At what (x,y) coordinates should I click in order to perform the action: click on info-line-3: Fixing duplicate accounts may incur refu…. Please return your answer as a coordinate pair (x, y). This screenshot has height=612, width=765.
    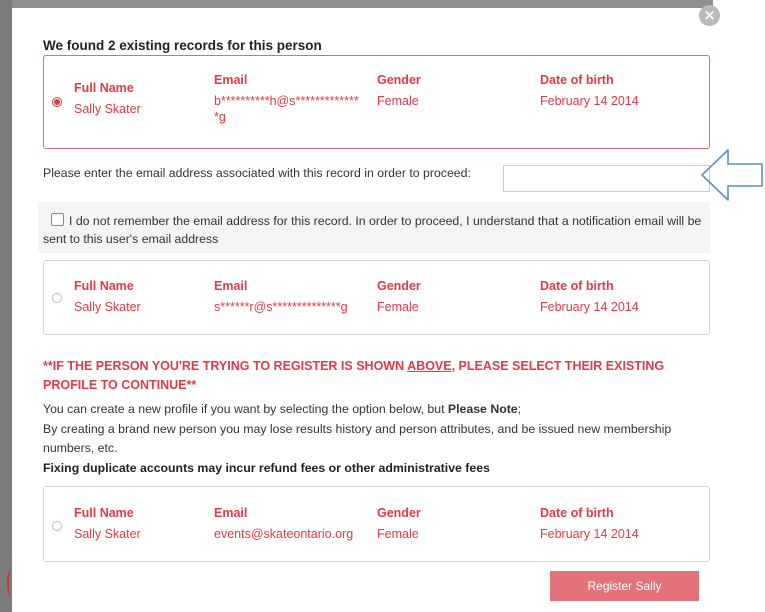
    Looking at the image, I should click on (266, 468).